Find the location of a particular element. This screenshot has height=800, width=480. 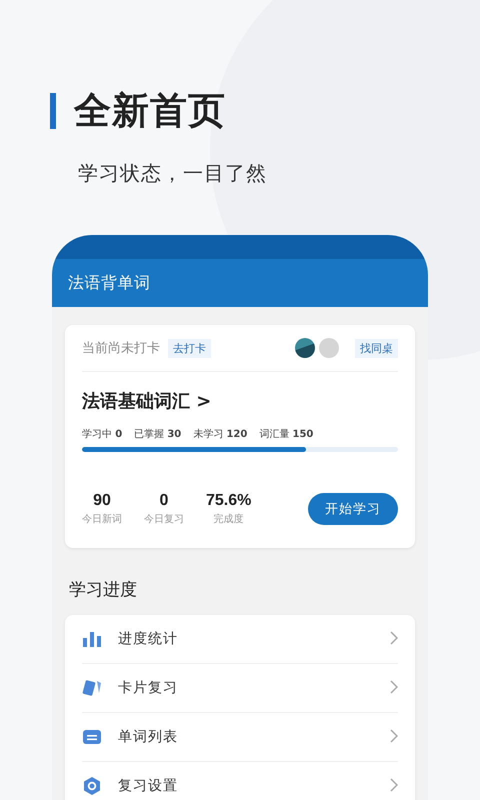

count-label: 词汇量 150 is located at coordinates (286, 434).